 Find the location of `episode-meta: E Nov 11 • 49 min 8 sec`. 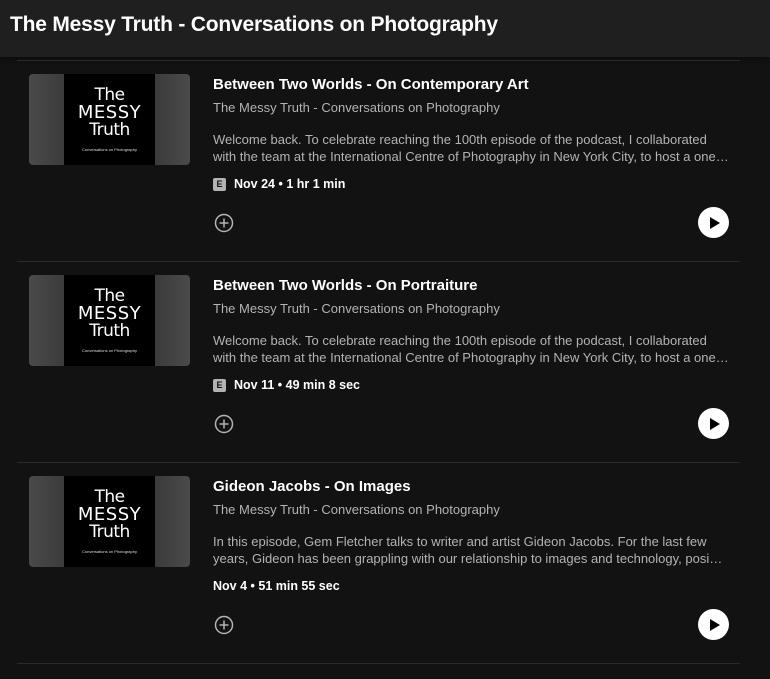

episode-meta: E Nov 11 • 49 min 8 sec is located at coordinates (286, 385).